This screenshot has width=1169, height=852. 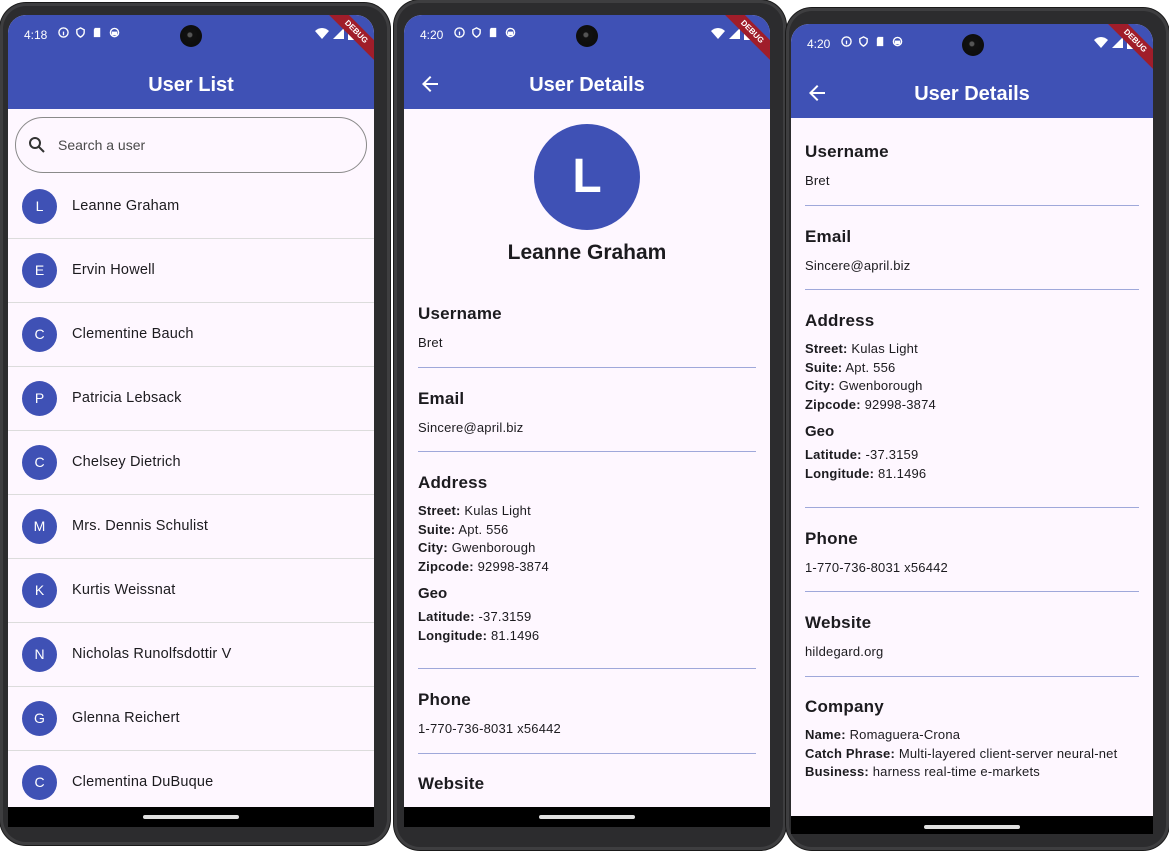 What do you see at coordinates (972, 165) in the screenshot?
I see `username-section: Username Bret` at bounding box center [972, 165].